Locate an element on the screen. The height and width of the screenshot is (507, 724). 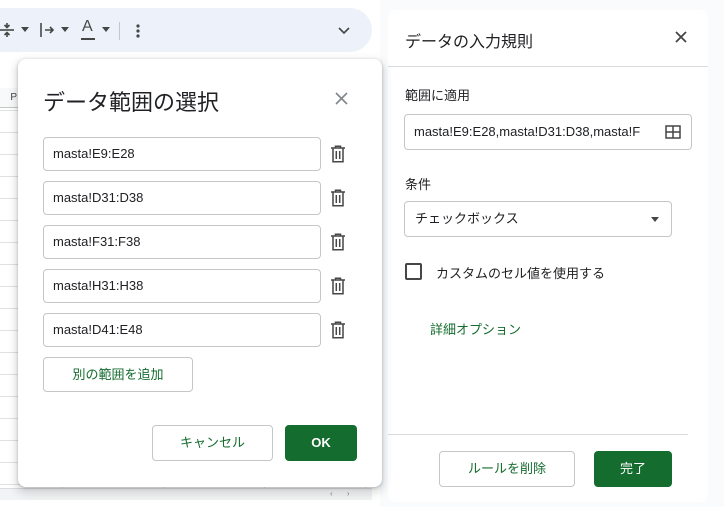
range-input: masta!F31:F38 is located at coordinates (182, 242).